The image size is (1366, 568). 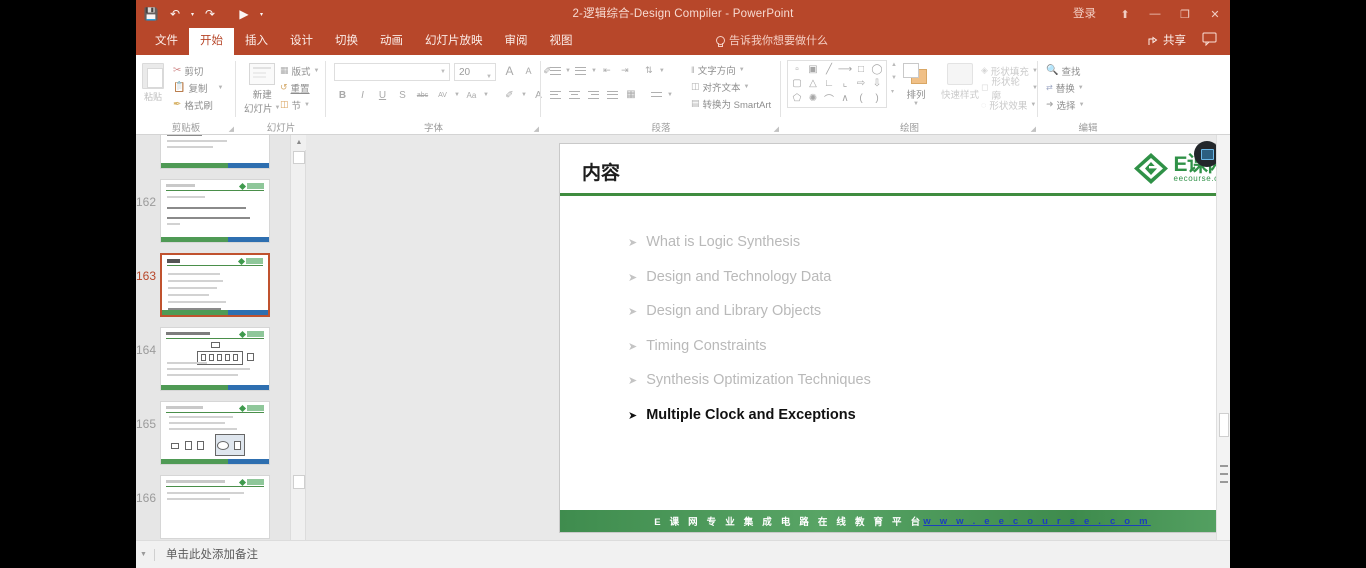 I want to click on notes-scroll-icon, so click(x=1220, y=555).